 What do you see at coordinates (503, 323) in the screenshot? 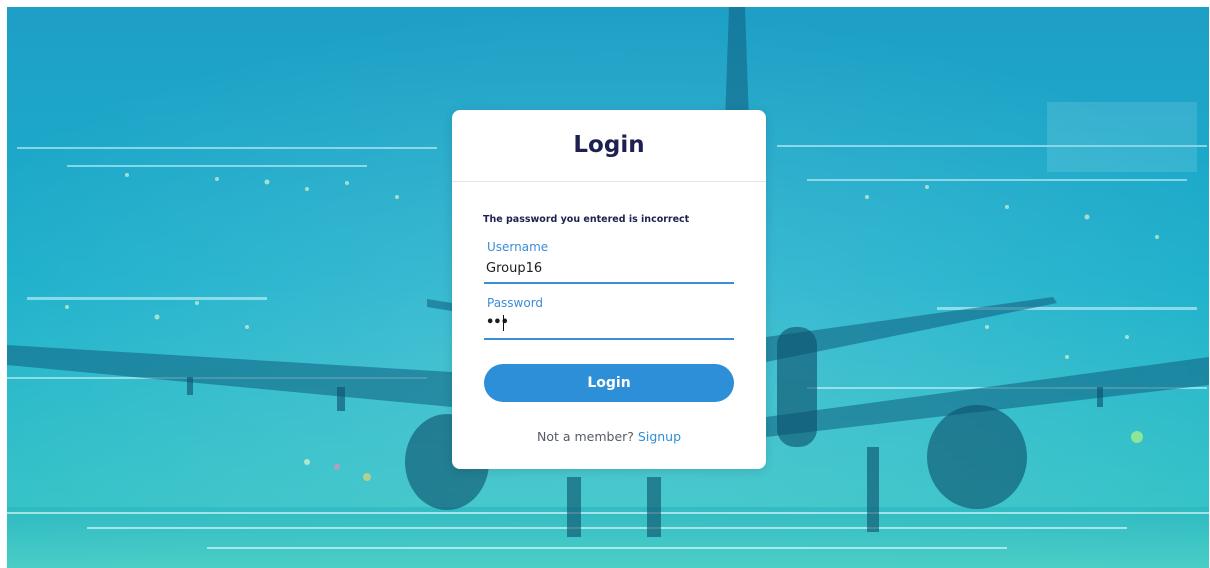
I see `text-cursor` at bounding box center [503, 323].